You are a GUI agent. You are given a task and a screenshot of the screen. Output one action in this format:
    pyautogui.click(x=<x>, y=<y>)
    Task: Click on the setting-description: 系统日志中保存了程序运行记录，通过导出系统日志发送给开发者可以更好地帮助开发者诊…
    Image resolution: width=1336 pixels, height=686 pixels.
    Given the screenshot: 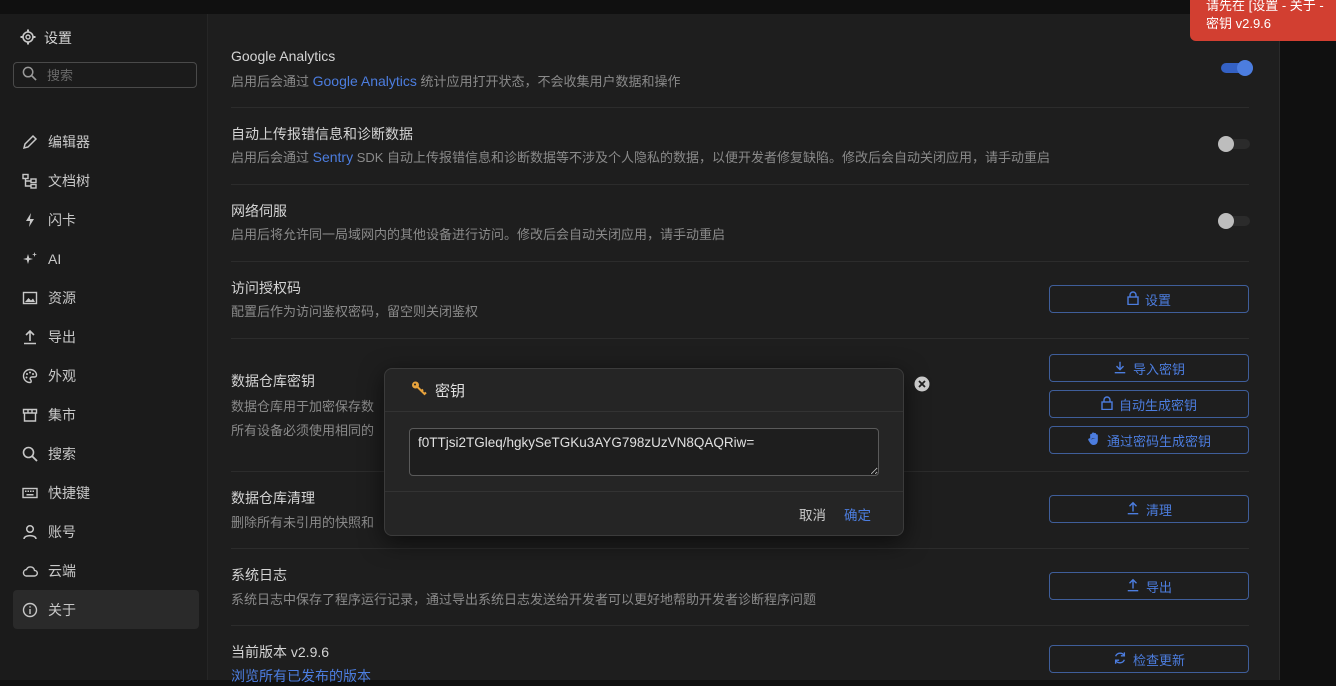 What is the action you would take?
    pyautogui.click(x=524, y=599)
    